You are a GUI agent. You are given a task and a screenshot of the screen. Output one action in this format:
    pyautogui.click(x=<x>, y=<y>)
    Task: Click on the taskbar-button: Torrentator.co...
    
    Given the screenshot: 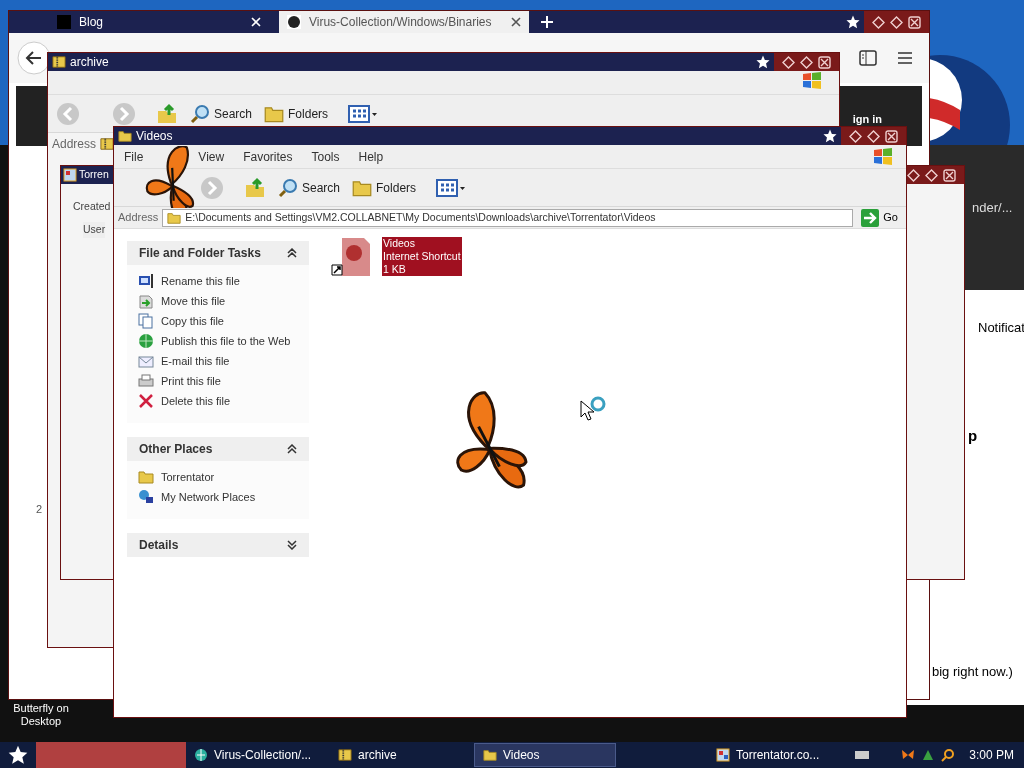 What is the action you would take?
    pyautogui.click(x=779, y=755)
    